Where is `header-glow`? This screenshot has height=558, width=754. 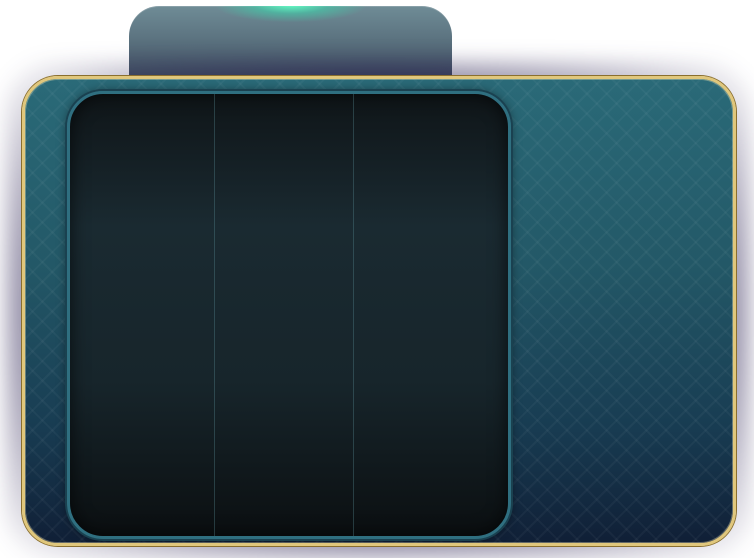 header-glow is located at coordinates (290, 14).